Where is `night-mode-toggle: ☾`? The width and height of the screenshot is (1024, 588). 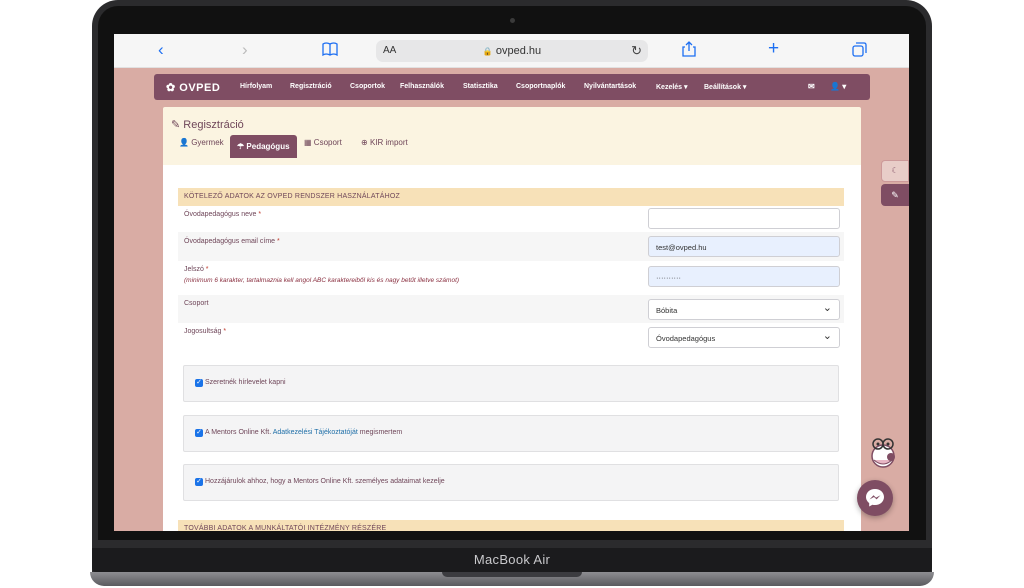 night-mode-toggle: ☾ is located at coordinates (895, 171).